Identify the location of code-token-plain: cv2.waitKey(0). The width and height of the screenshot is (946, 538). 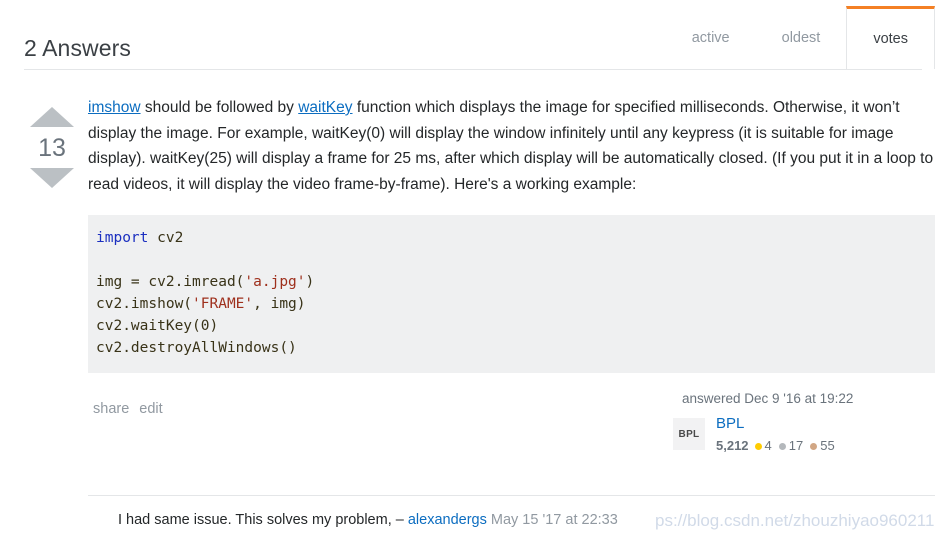
(157, 326).